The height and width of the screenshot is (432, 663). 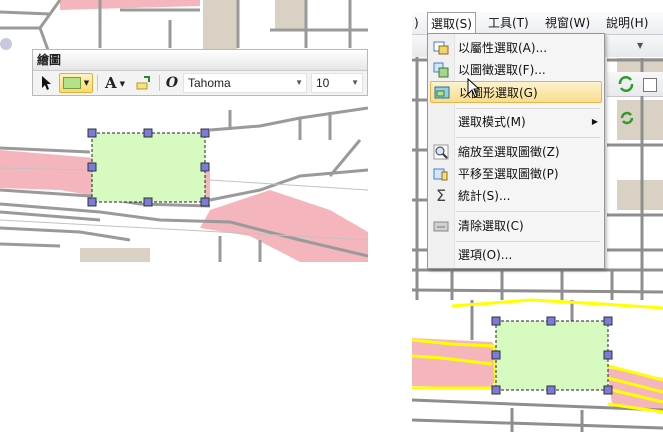 What do you see at coordinates (441, 48) in the screenshot?
I see `attribute-select-icon` at bounding box center [441, 48].